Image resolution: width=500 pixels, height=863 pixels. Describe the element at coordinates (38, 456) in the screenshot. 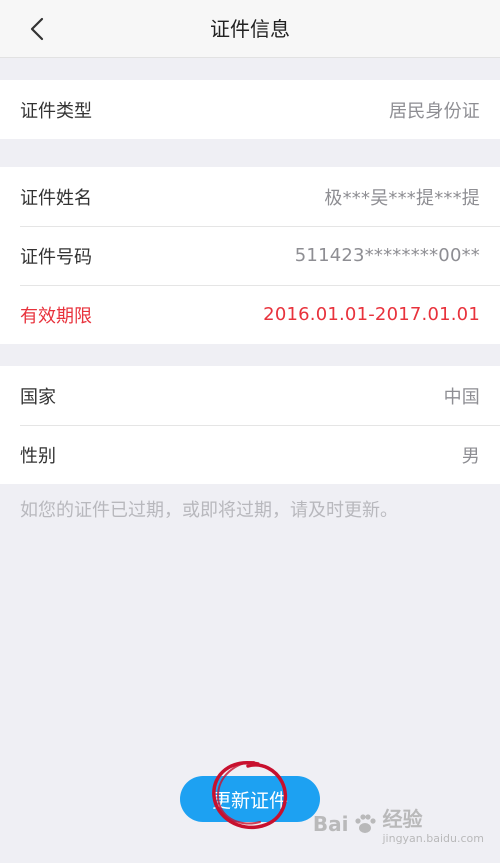

I see `row-label: 性别` at that location.